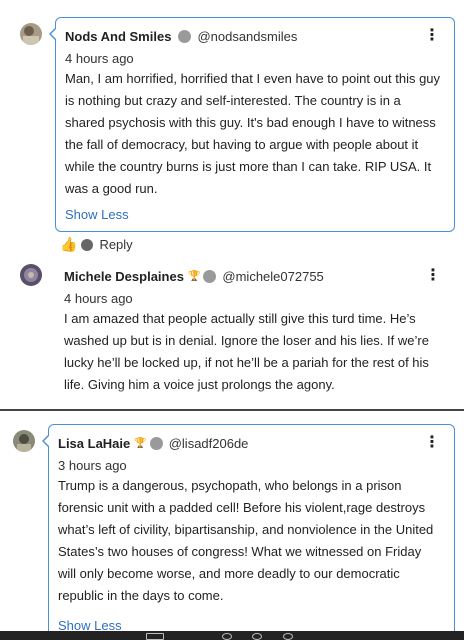 The image size is (464, 640). Describe the element at coordinates (118, 36) in the screenshot. I see `username: Nods And Smiles` at that location.